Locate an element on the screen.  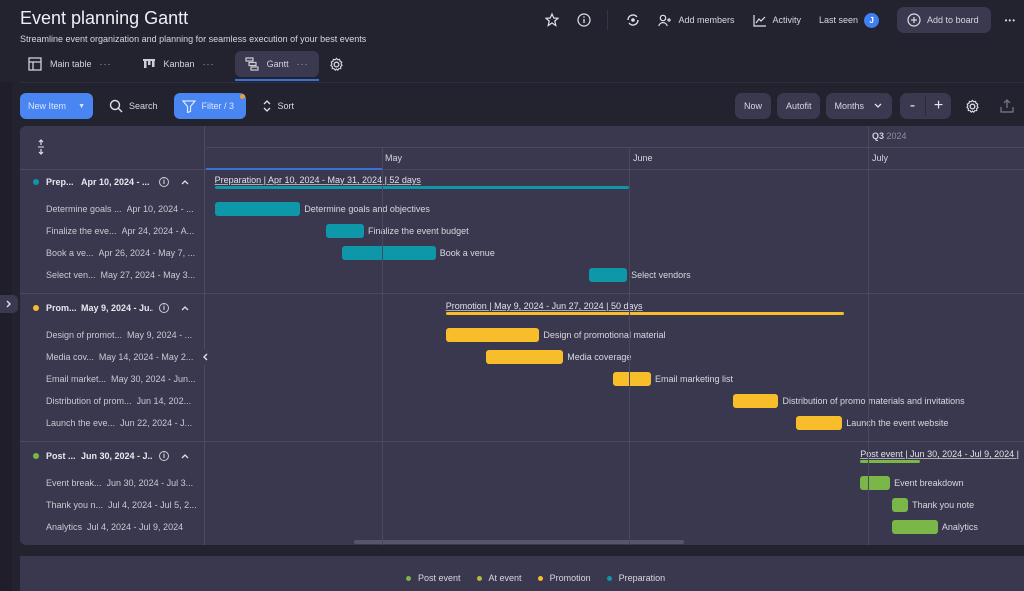
sync-icon is located at coordinates (633, 20).